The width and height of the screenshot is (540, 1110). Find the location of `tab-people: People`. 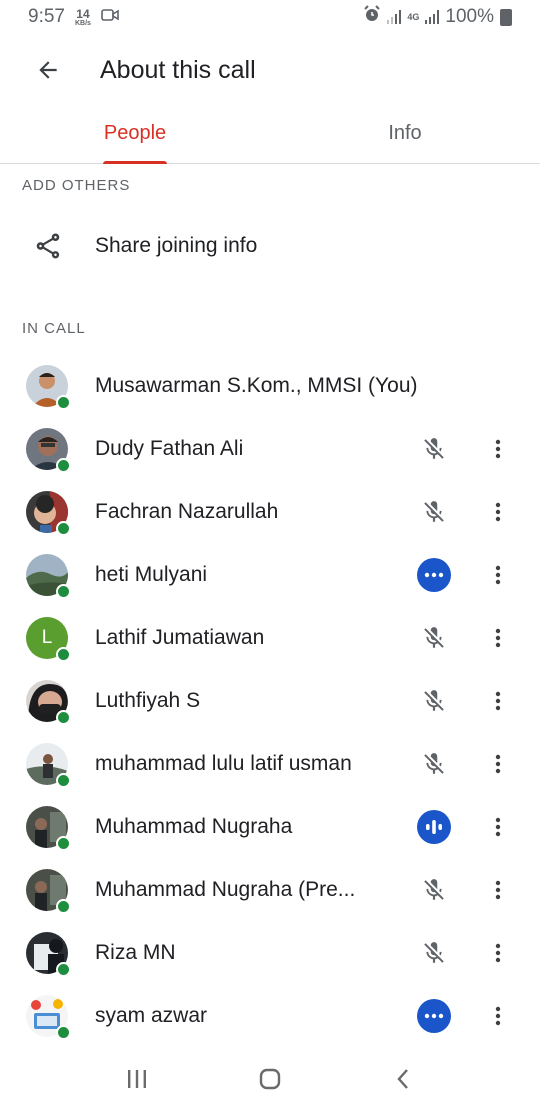

tab-people: People is located at coordinates (135, 134).